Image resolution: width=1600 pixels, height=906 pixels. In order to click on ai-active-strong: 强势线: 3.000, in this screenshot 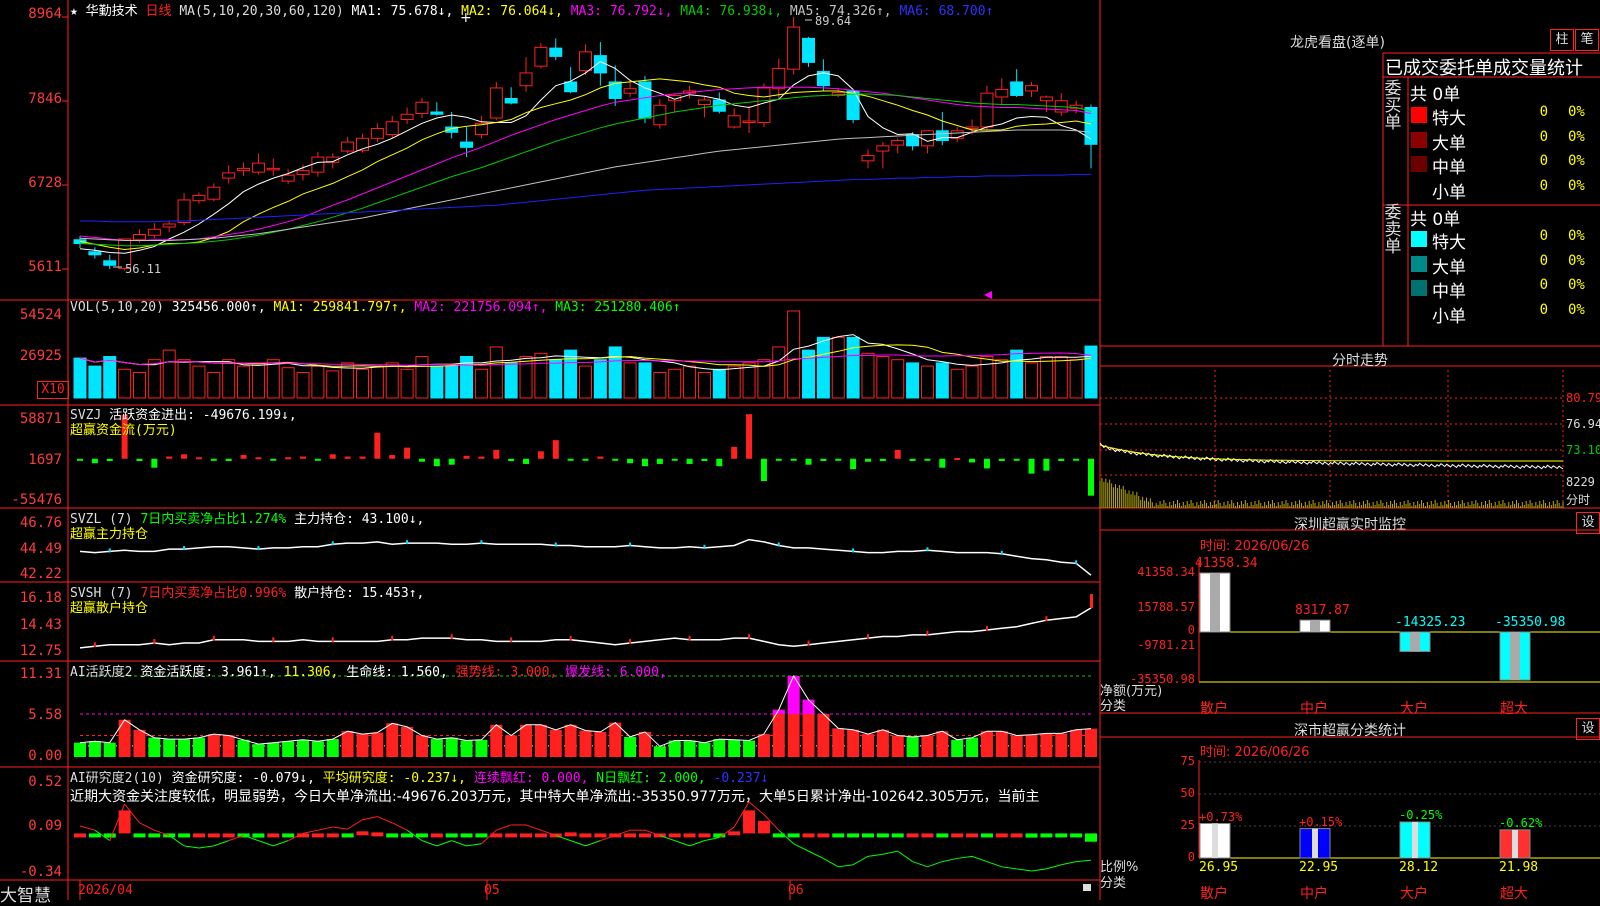, I will do `click(506, 672)`.